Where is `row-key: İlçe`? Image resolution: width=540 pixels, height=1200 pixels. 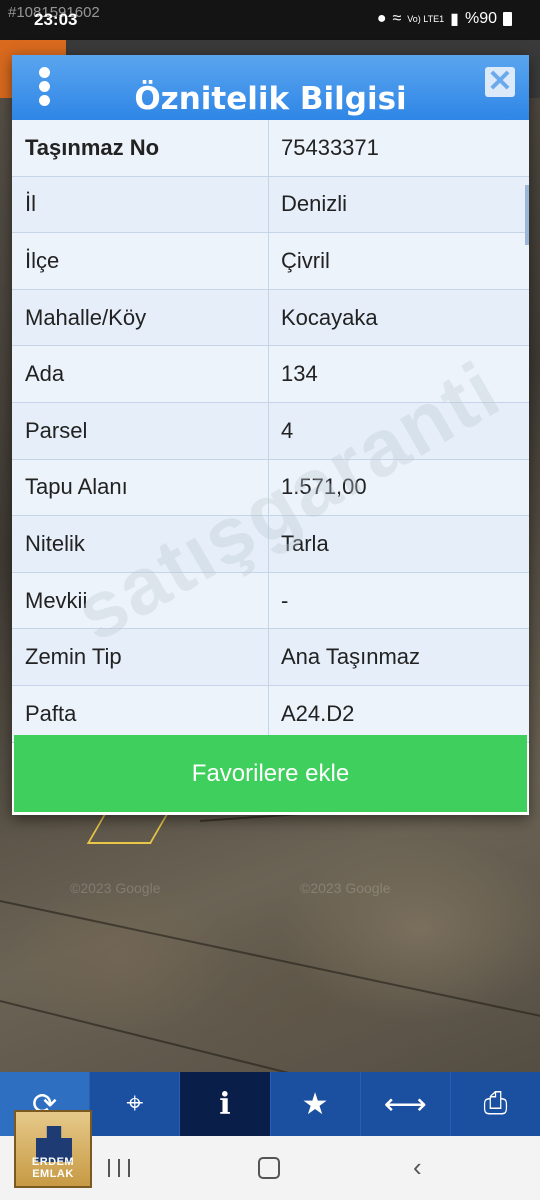 row-key: İlçe is located at coordinates (140, 261).